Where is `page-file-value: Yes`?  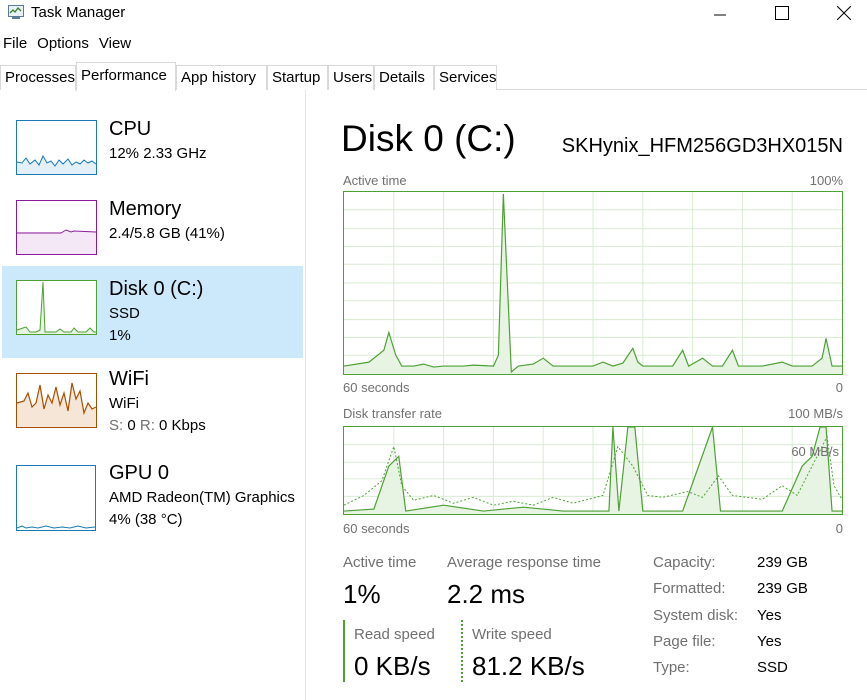 page-file-value: Yes is located at coordinates (769, 641).